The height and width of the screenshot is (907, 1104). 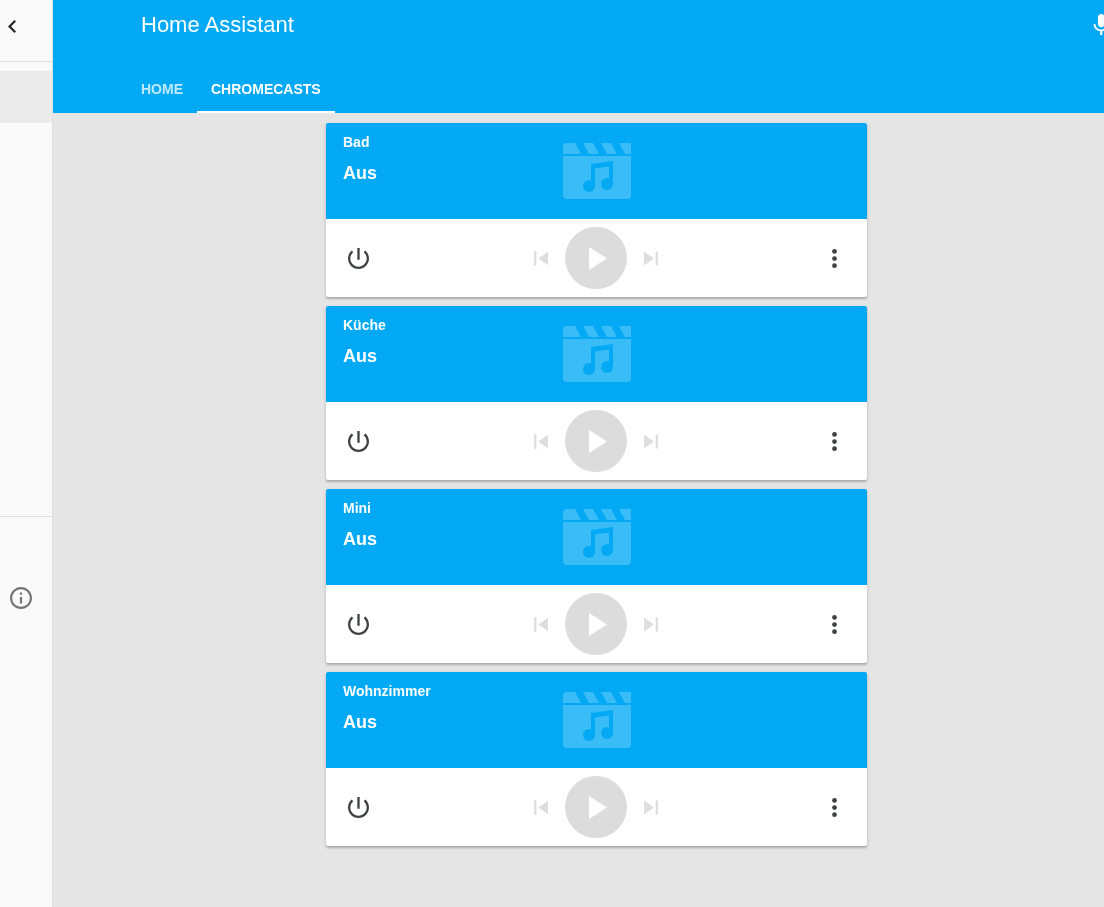 What do you see at coordinates (356, 142) in the screenshot?
I see `player-name: Bad` at bounding box center [356, 142].